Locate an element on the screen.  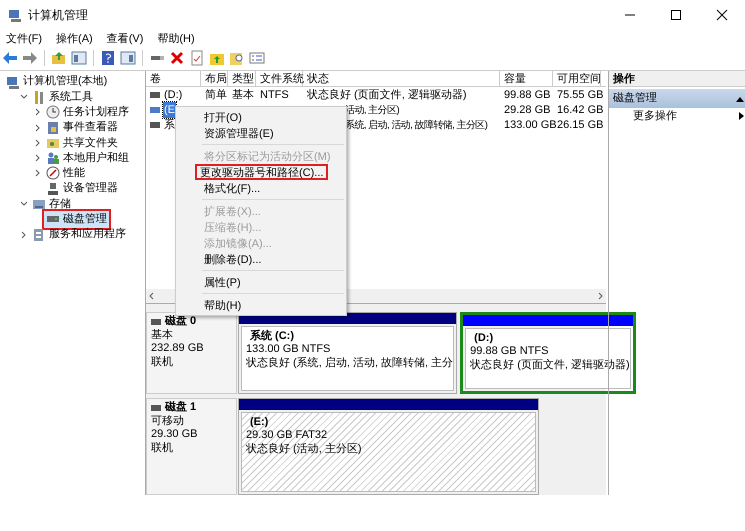
folder-search-icon is located at coordinates (237, 58).